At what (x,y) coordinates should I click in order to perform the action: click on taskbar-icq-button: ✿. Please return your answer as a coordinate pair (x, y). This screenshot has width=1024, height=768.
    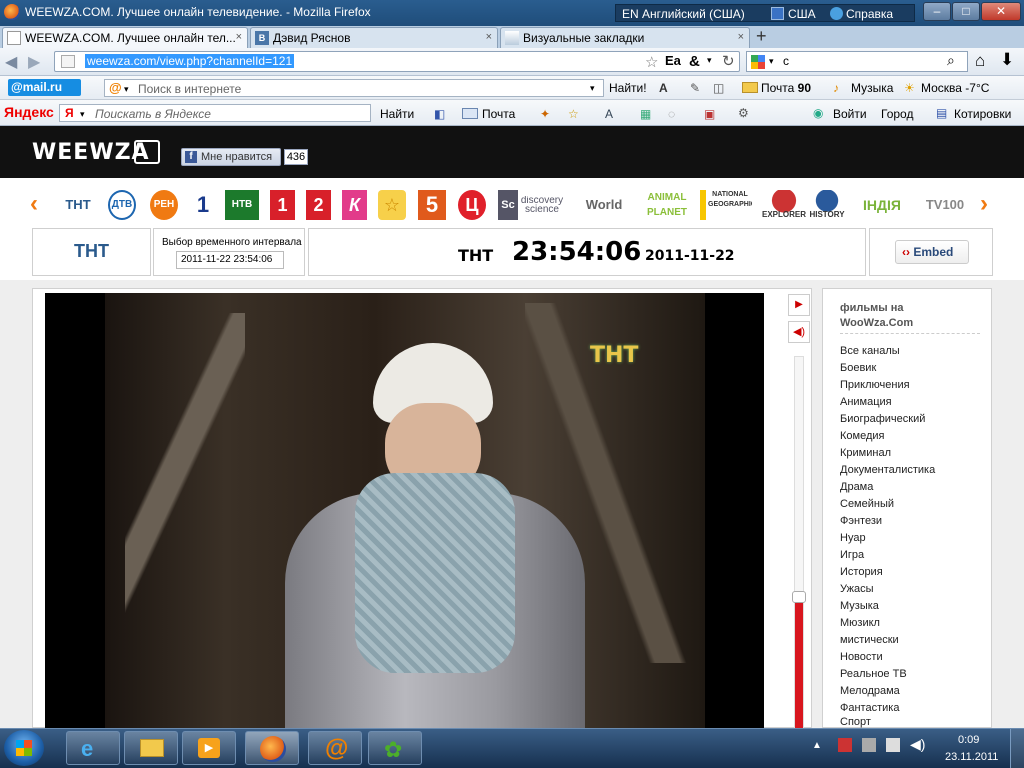
    Looking at the image, I should click on (395, 748).